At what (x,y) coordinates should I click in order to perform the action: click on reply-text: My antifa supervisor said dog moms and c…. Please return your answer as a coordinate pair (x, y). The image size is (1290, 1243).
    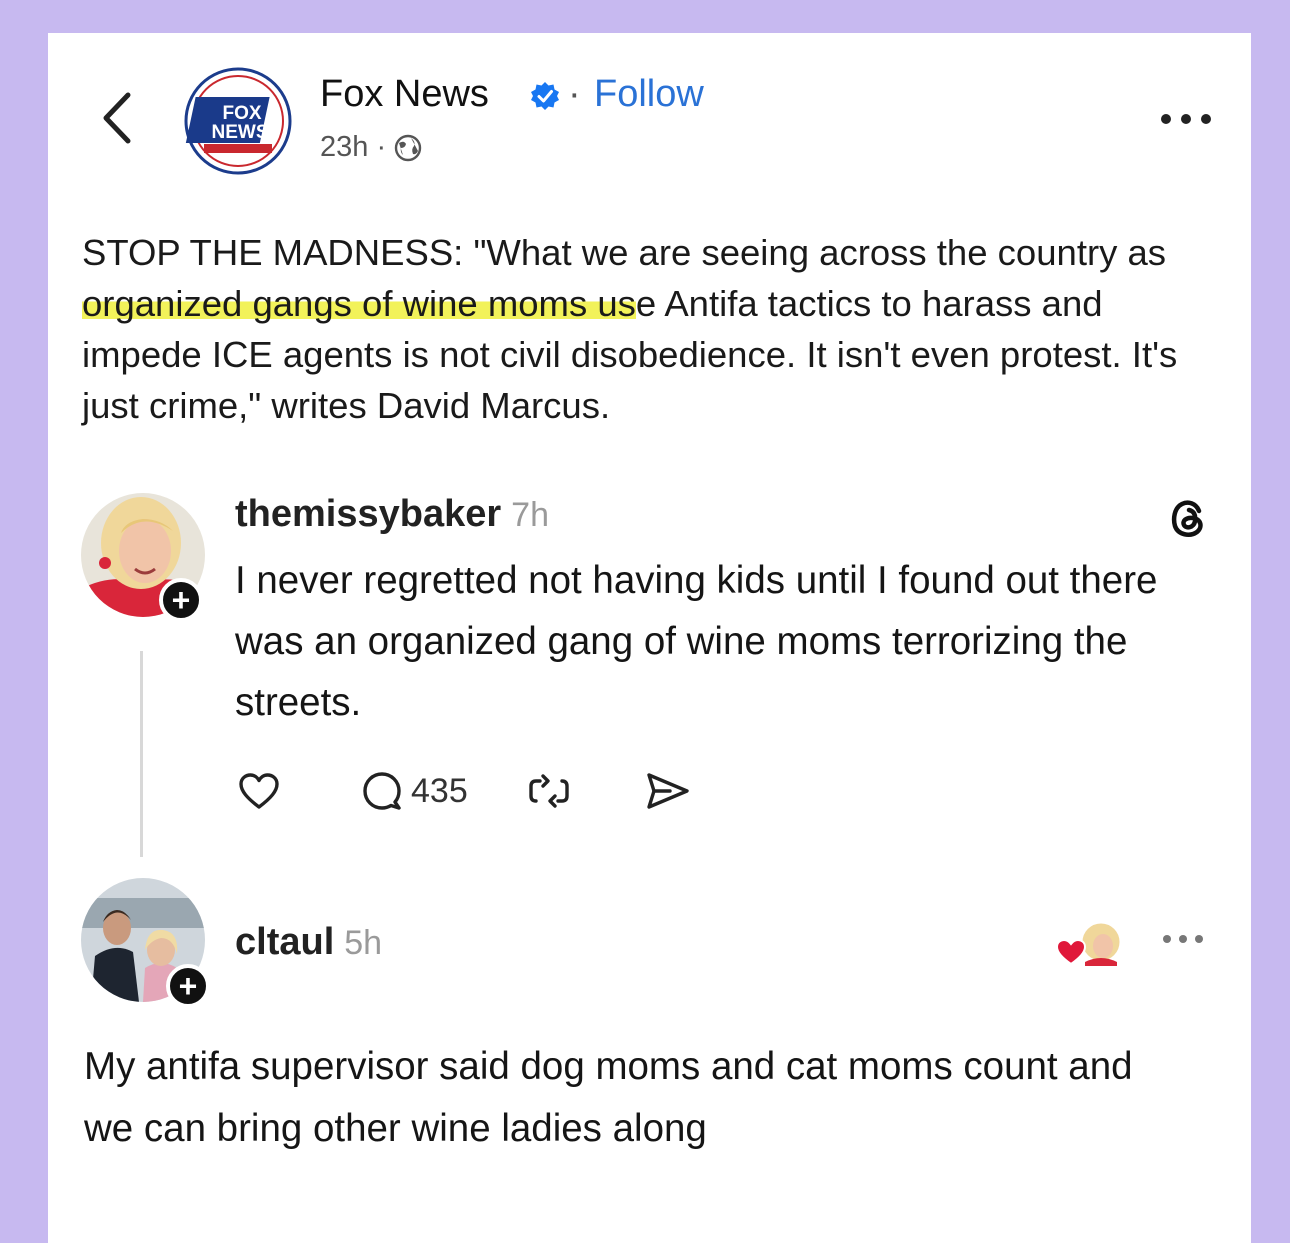
    Looking at the image, I should click on (608, 1097).